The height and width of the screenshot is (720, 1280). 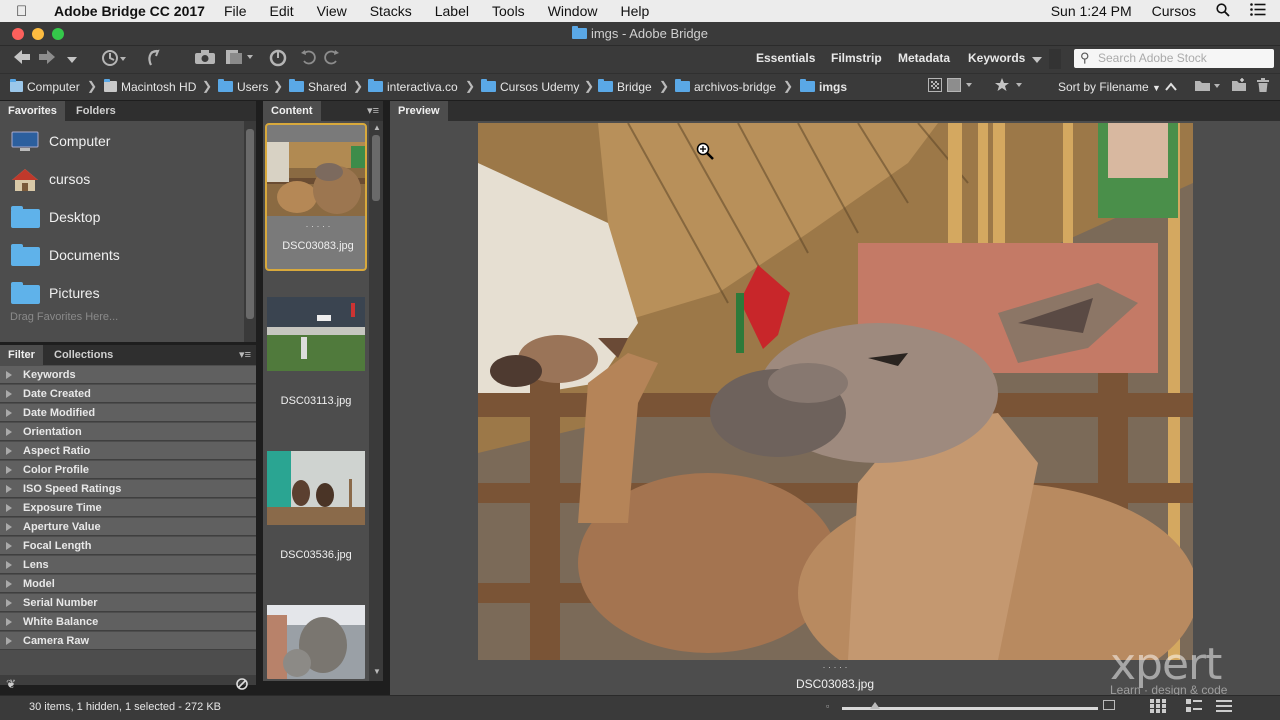 What do you see at coordinates (128, 451) in the screenshot?
I see `filter-row-aspect-ratio: Aspect Ratio` at bounding box center [128, 451].